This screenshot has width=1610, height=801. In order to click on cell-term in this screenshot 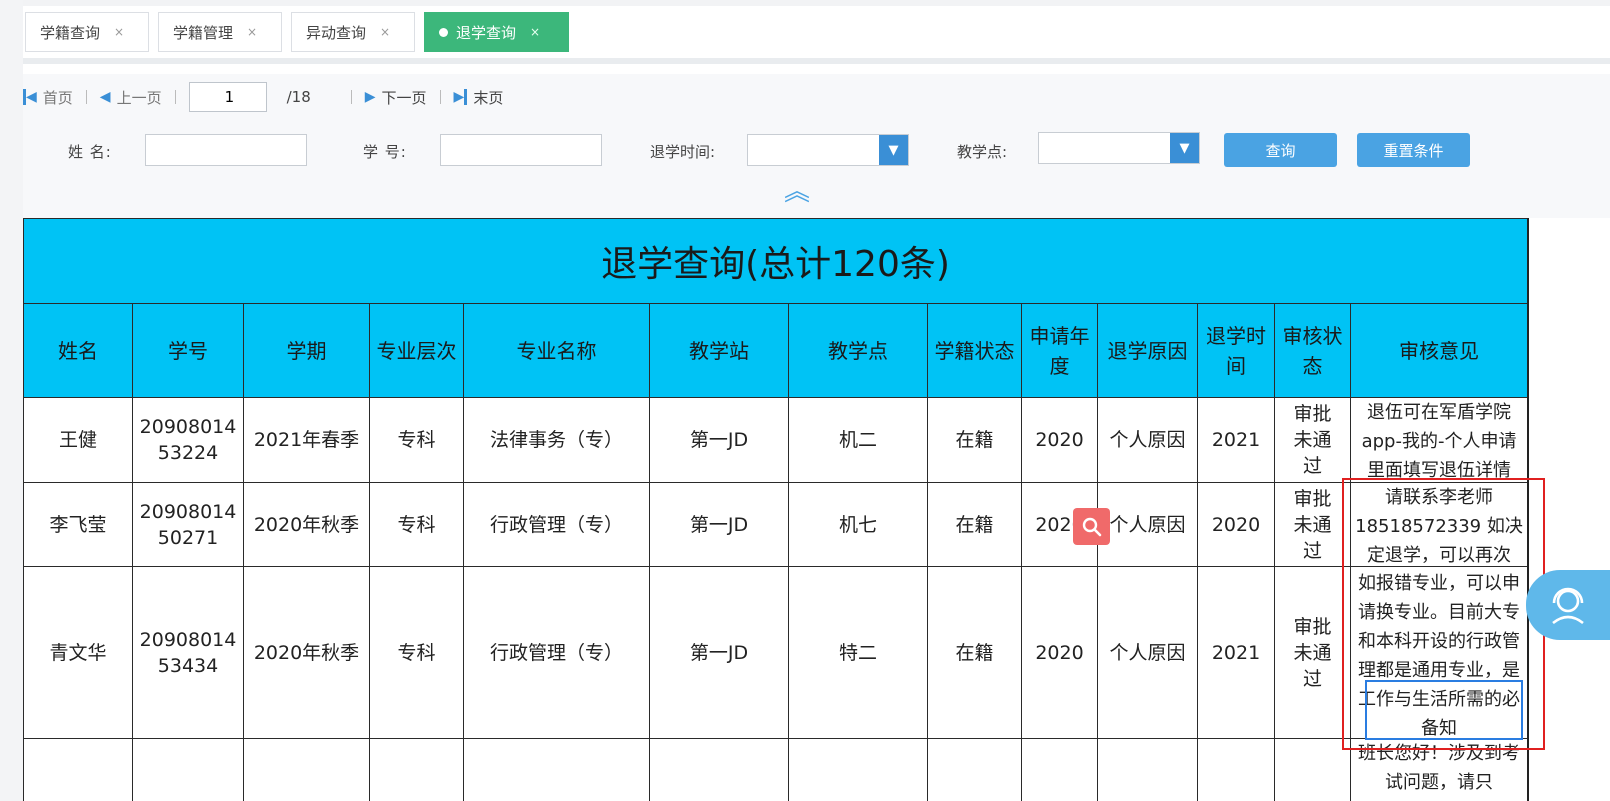, I will do `click(306, 769)`.